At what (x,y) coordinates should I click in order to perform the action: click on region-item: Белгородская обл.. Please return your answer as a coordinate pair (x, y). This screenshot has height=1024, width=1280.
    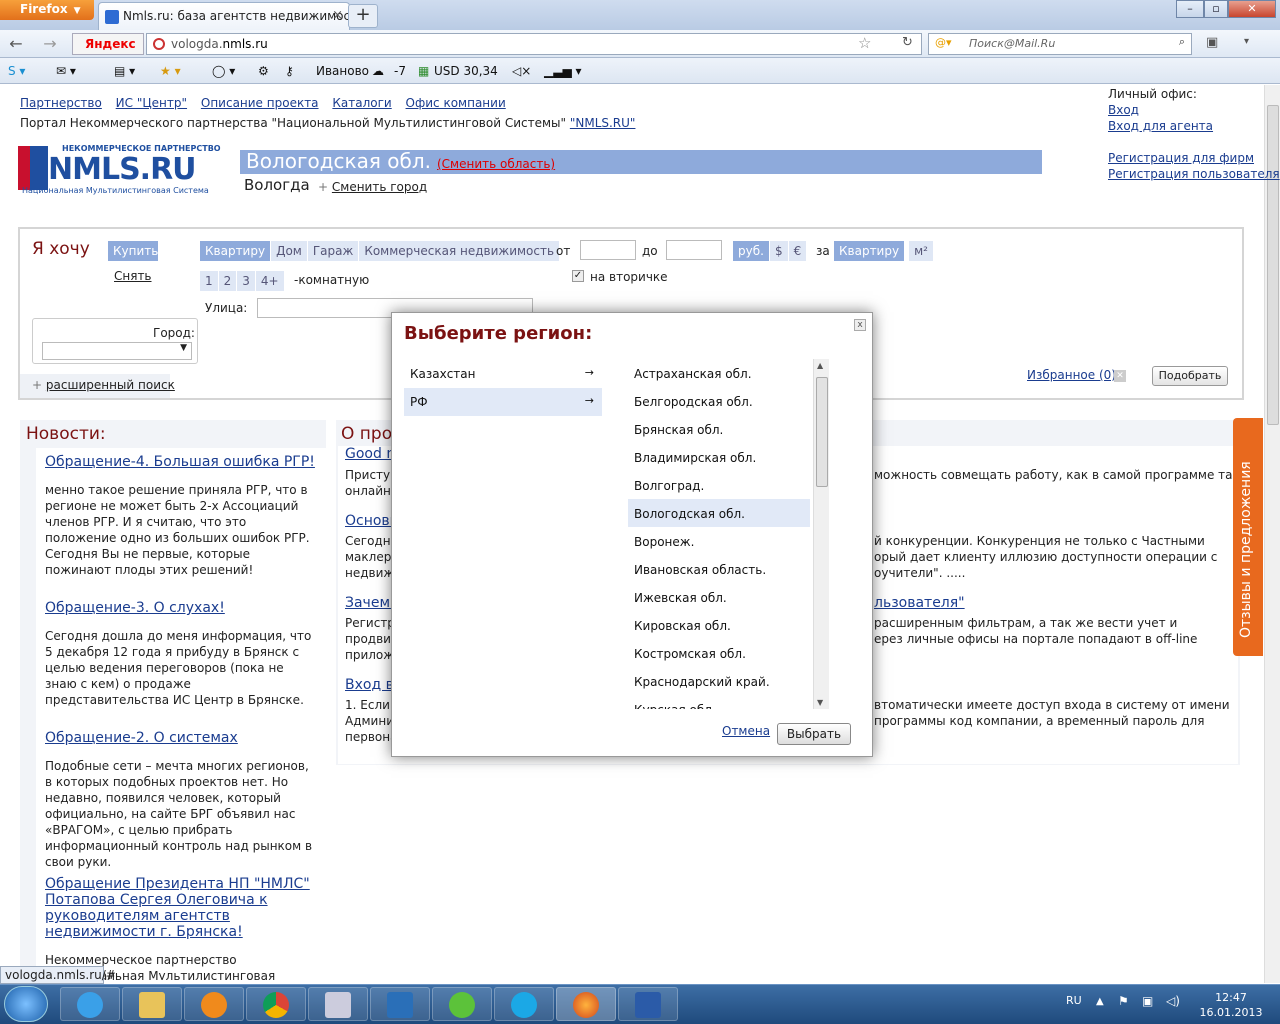
    Looking at the image, I should click on (719, 401).